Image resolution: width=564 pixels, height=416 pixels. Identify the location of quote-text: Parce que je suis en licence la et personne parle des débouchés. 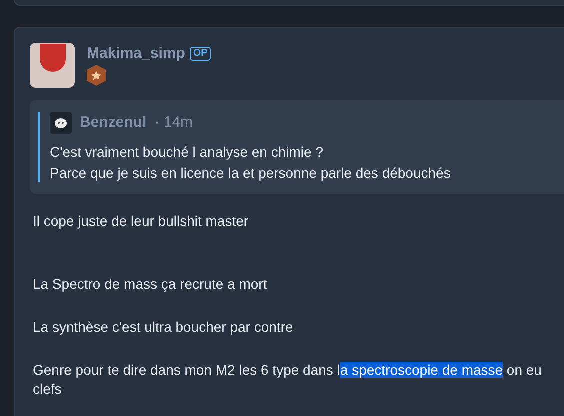
(250, 173).